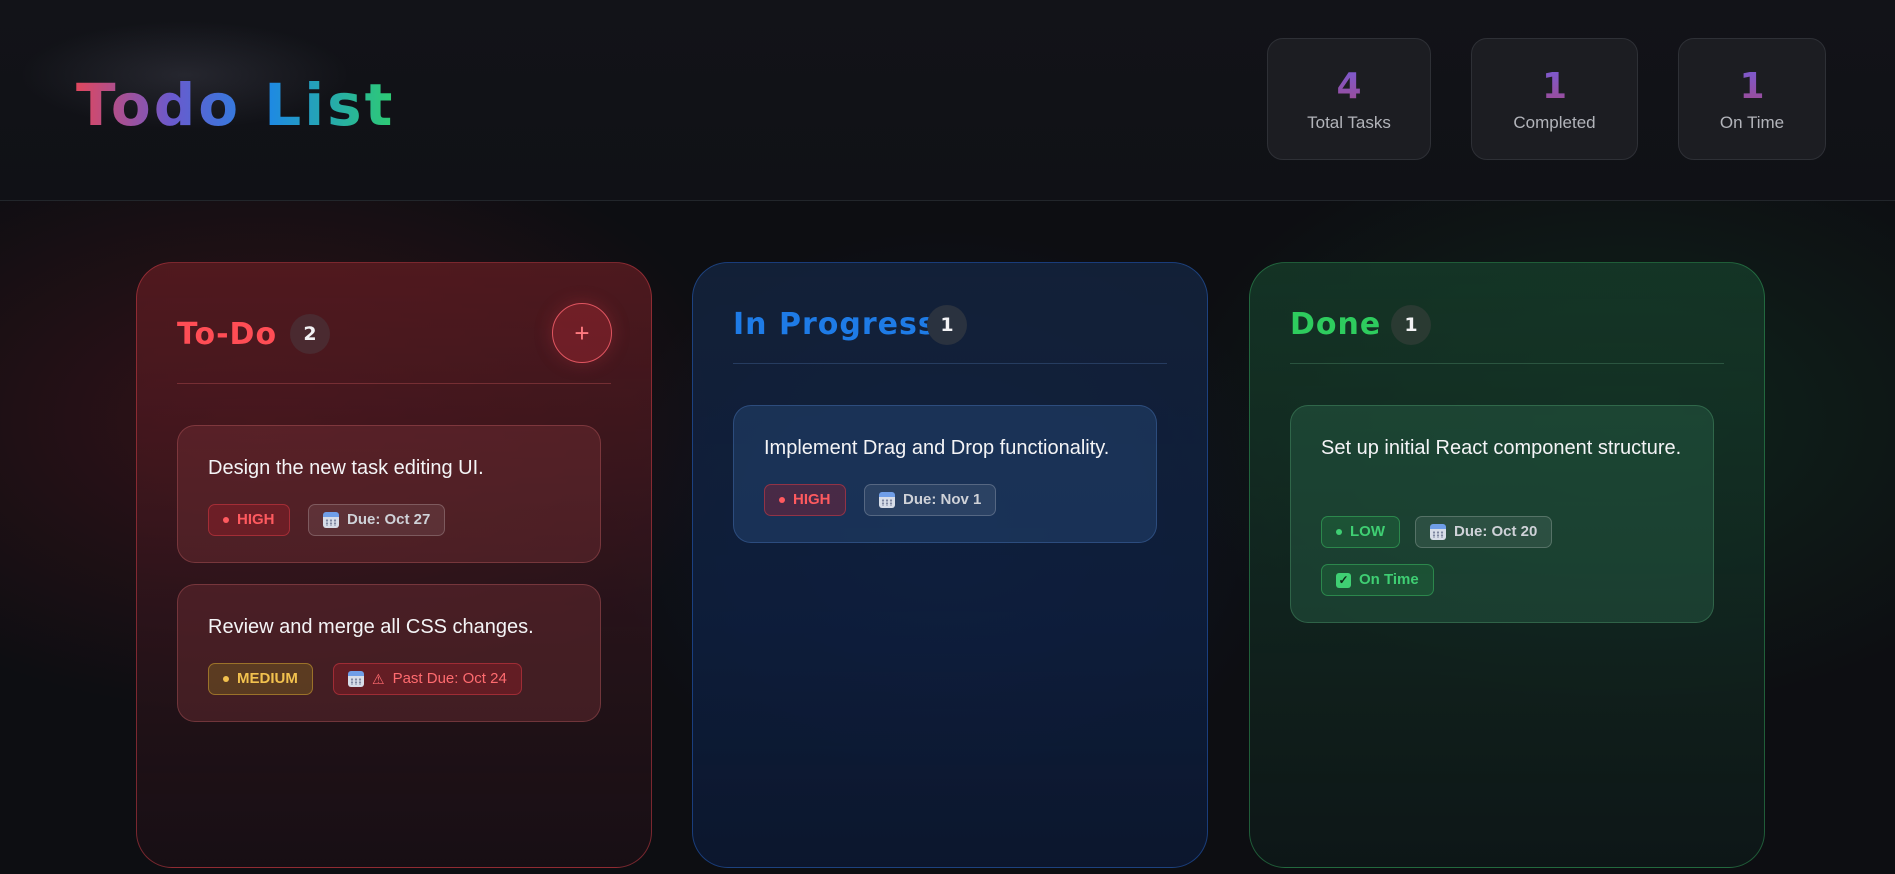 The image size is (1895, 874). I want to click on warning-icon: ⚠, so click(378, 679).